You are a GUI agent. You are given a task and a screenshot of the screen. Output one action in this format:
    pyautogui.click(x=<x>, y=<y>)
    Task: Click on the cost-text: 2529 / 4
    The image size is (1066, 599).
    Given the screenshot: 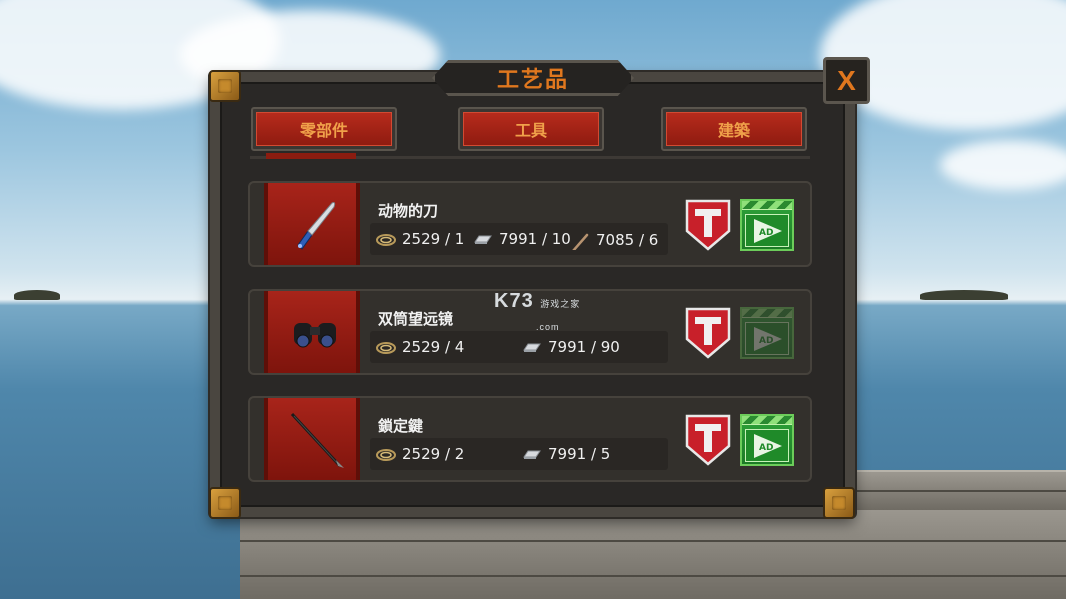 What is the action you would take?
    pyautogui.click(x=433, y=347)
    